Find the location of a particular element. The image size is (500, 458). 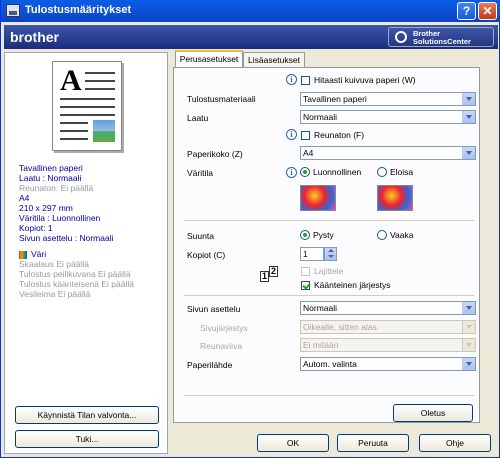

layout-value: Normaali is located at coordinates (320, 308).